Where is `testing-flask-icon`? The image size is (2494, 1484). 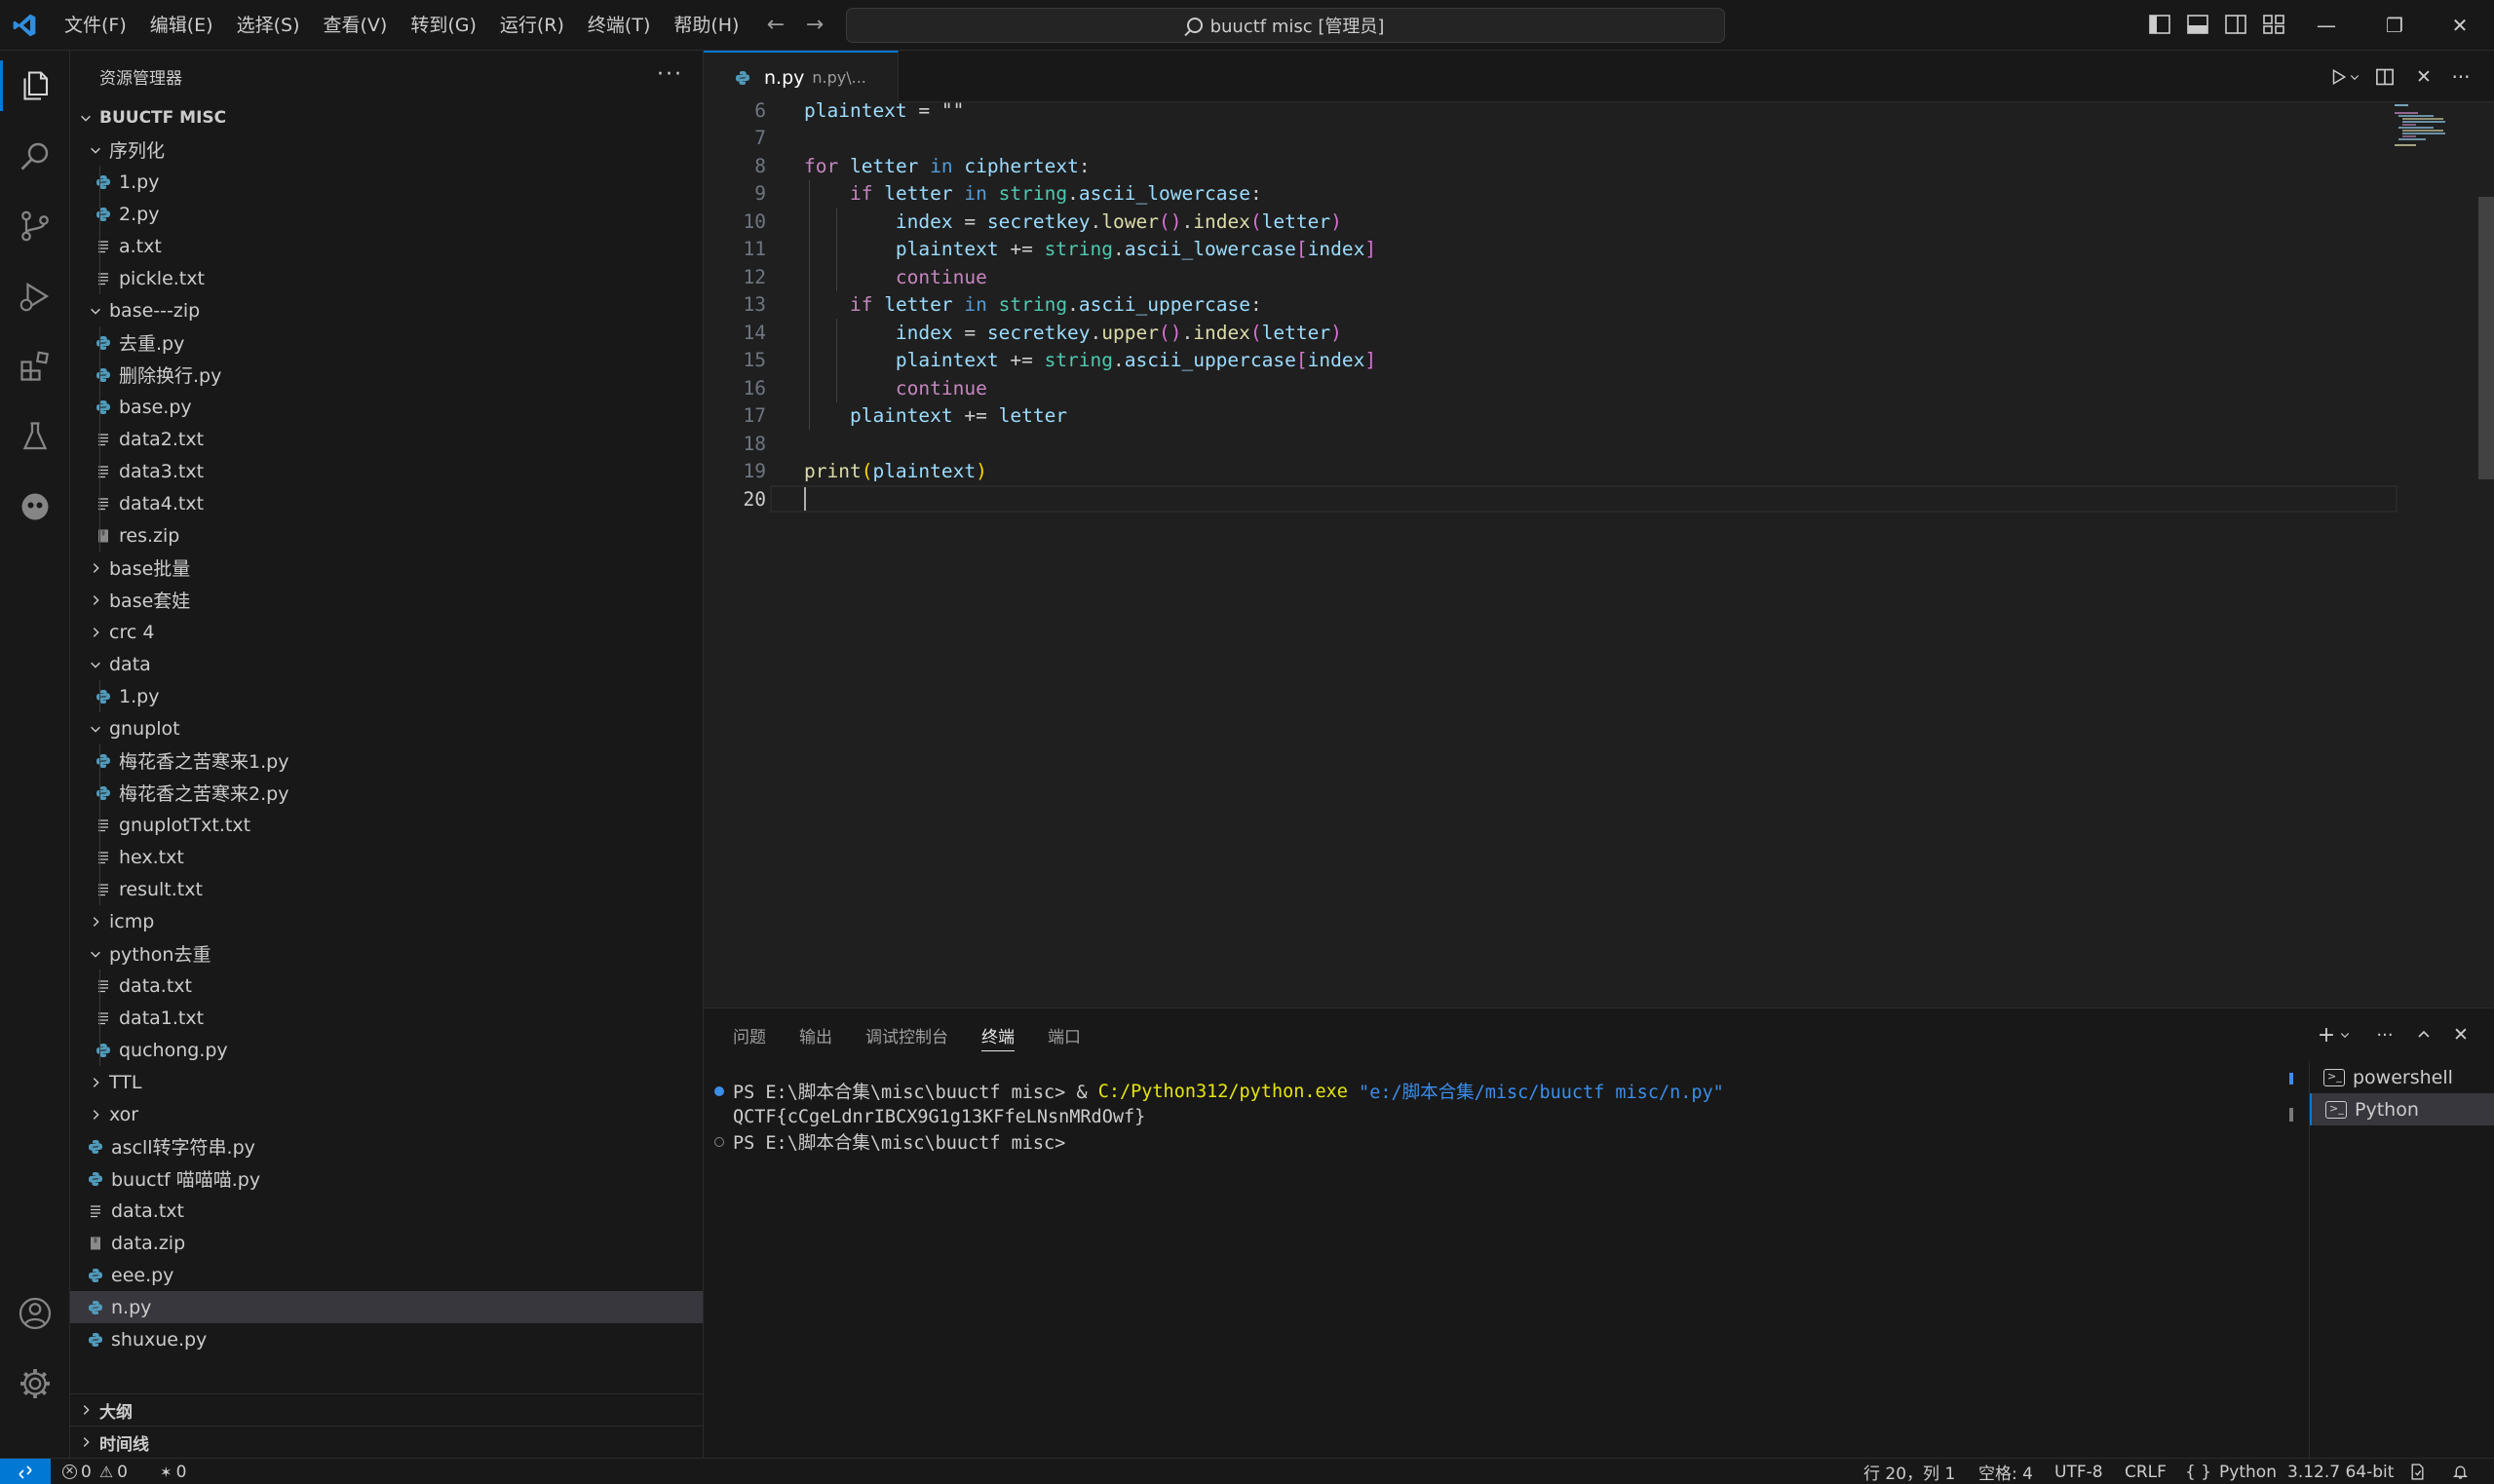 testing-flask-icon is located at coordinates (35, 436).